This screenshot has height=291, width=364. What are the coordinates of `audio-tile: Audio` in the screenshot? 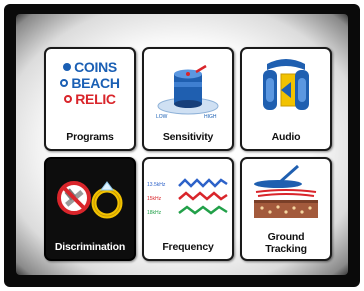 It's located at (286, 99).